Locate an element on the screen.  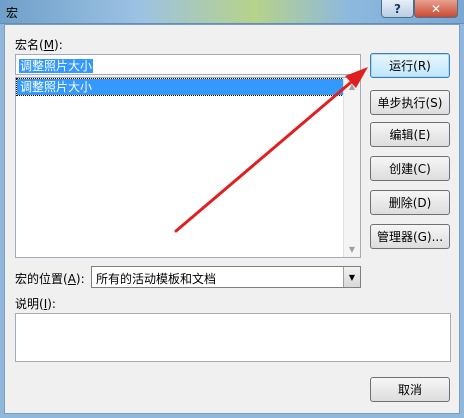
list-item: 调整照片大小 is located at coordinates (180, 87).